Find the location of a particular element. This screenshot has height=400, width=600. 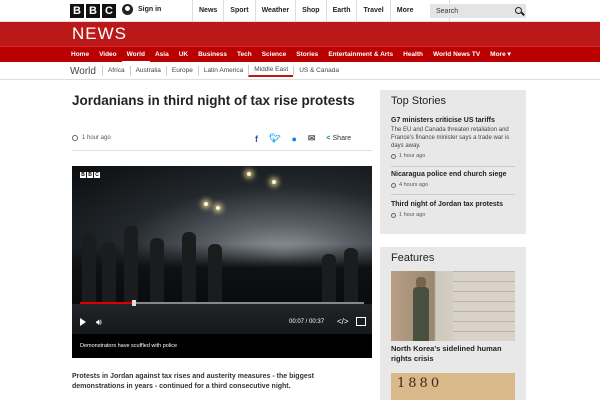

video-controls: 🔊︎ 00:07 / 00:37 </> is located at coordinates (222, 323).